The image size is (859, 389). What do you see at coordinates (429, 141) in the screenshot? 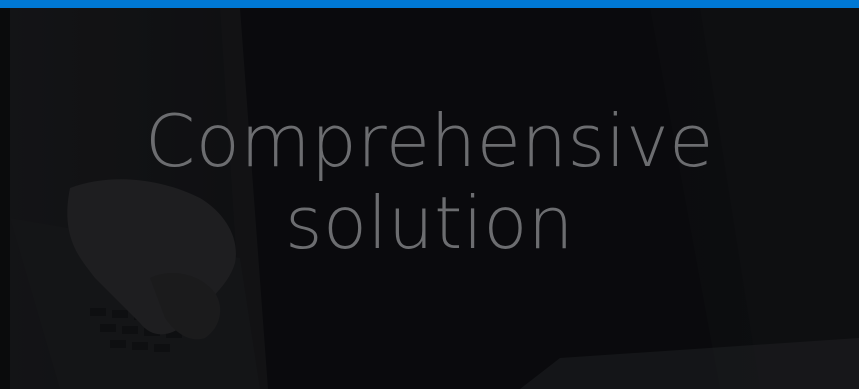
I see `hero-headline-line1: Comprehensive` at bounding box center [429, 141].